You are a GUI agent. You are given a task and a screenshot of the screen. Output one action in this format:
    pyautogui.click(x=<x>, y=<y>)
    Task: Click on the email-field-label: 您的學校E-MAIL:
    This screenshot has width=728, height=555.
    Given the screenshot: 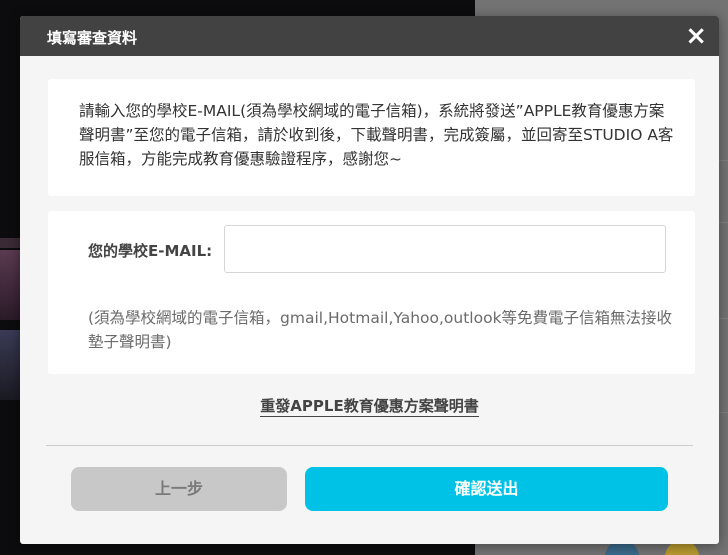 What is the action you would take?
    pyautogui.click(x=150, y=251)
    